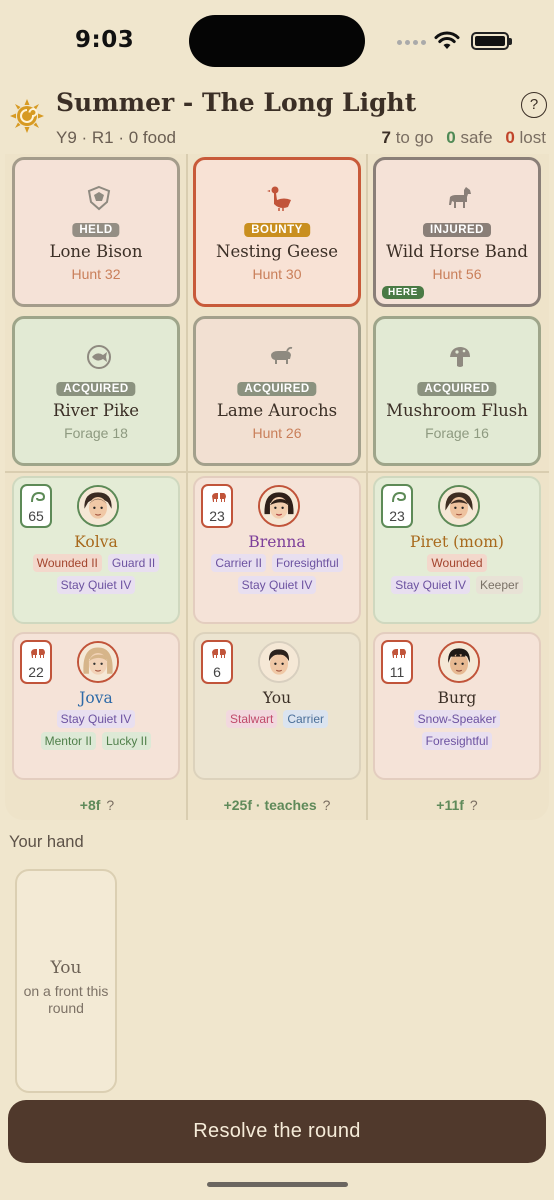 The width and height of the screenshot is (554, 1200). I want to click on status-bar: 9:03, so click(277, 41).